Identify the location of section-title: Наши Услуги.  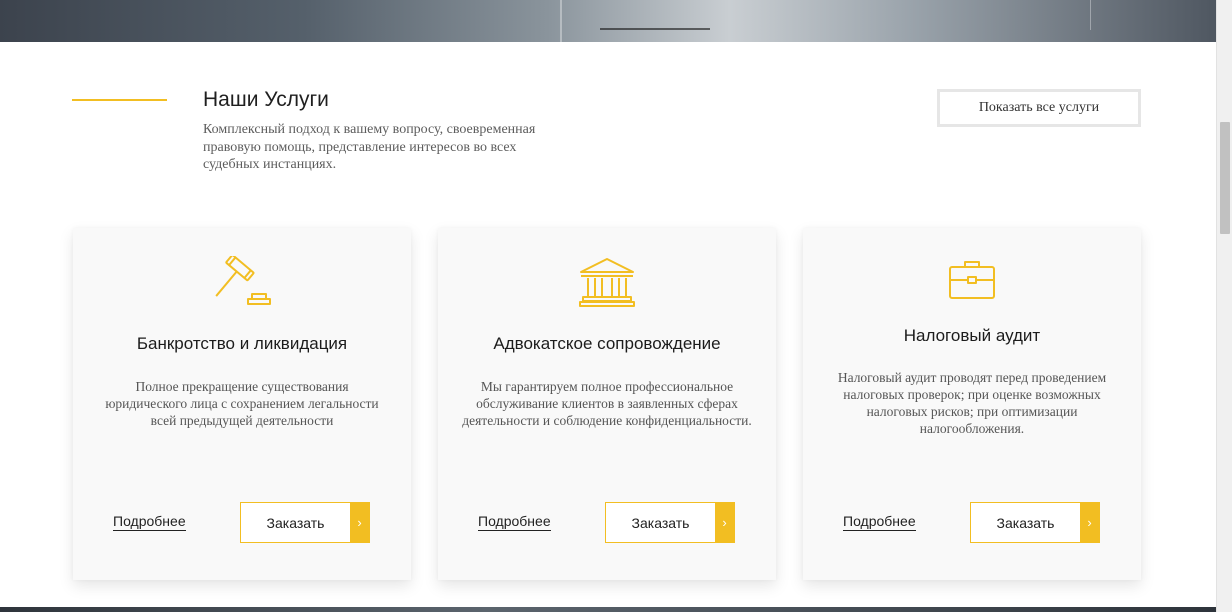
(266, 99).